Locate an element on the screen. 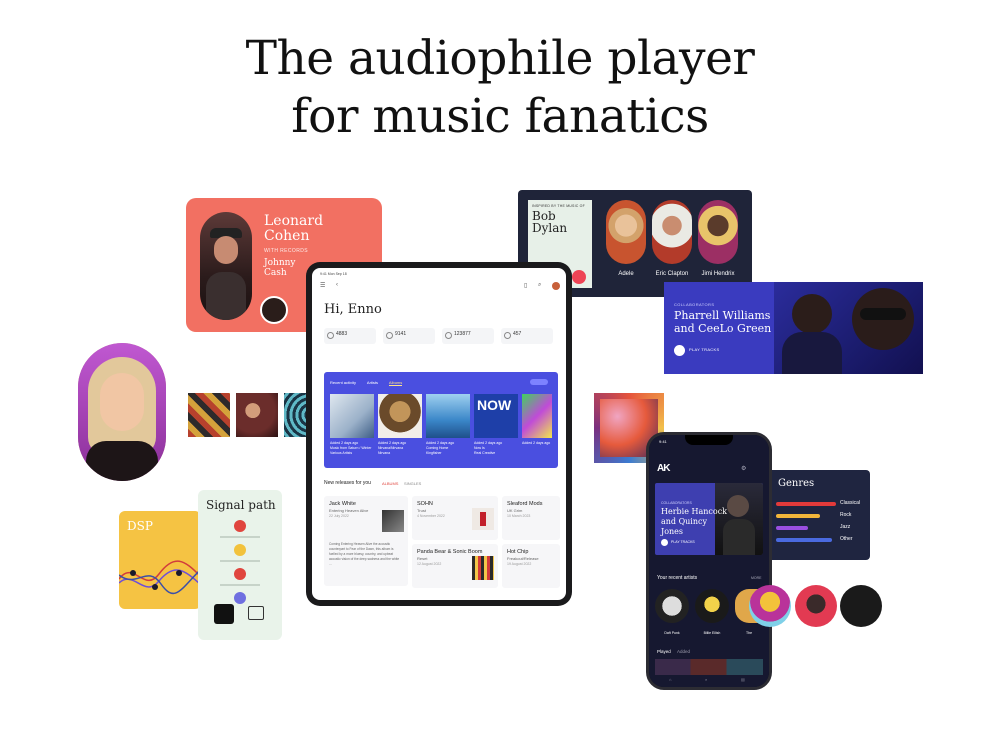  tab-albums: ALBUMS is located at coordinates (390, 483).